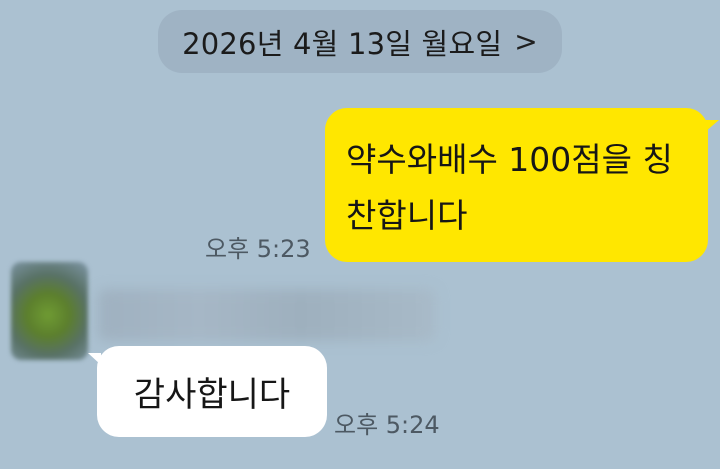  I want to click on message-timestamp: 오후 5:24, so click(387, 425).